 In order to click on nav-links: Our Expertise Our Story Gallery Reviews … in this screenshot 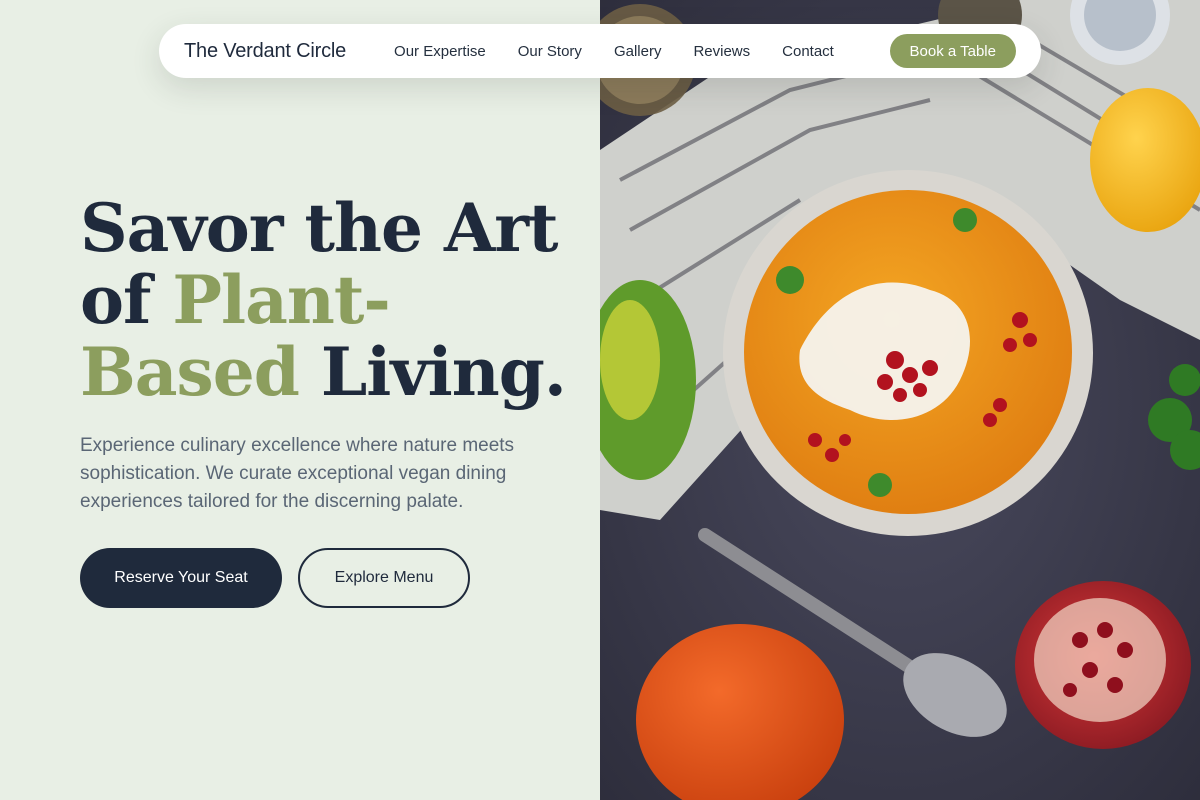, I will do `click(614, 51)`.